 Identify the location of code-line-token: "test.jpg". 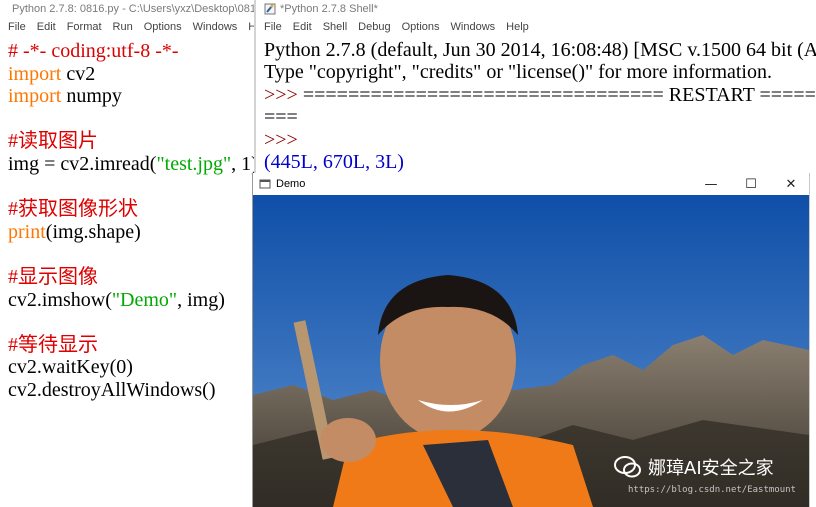
(194, 163).